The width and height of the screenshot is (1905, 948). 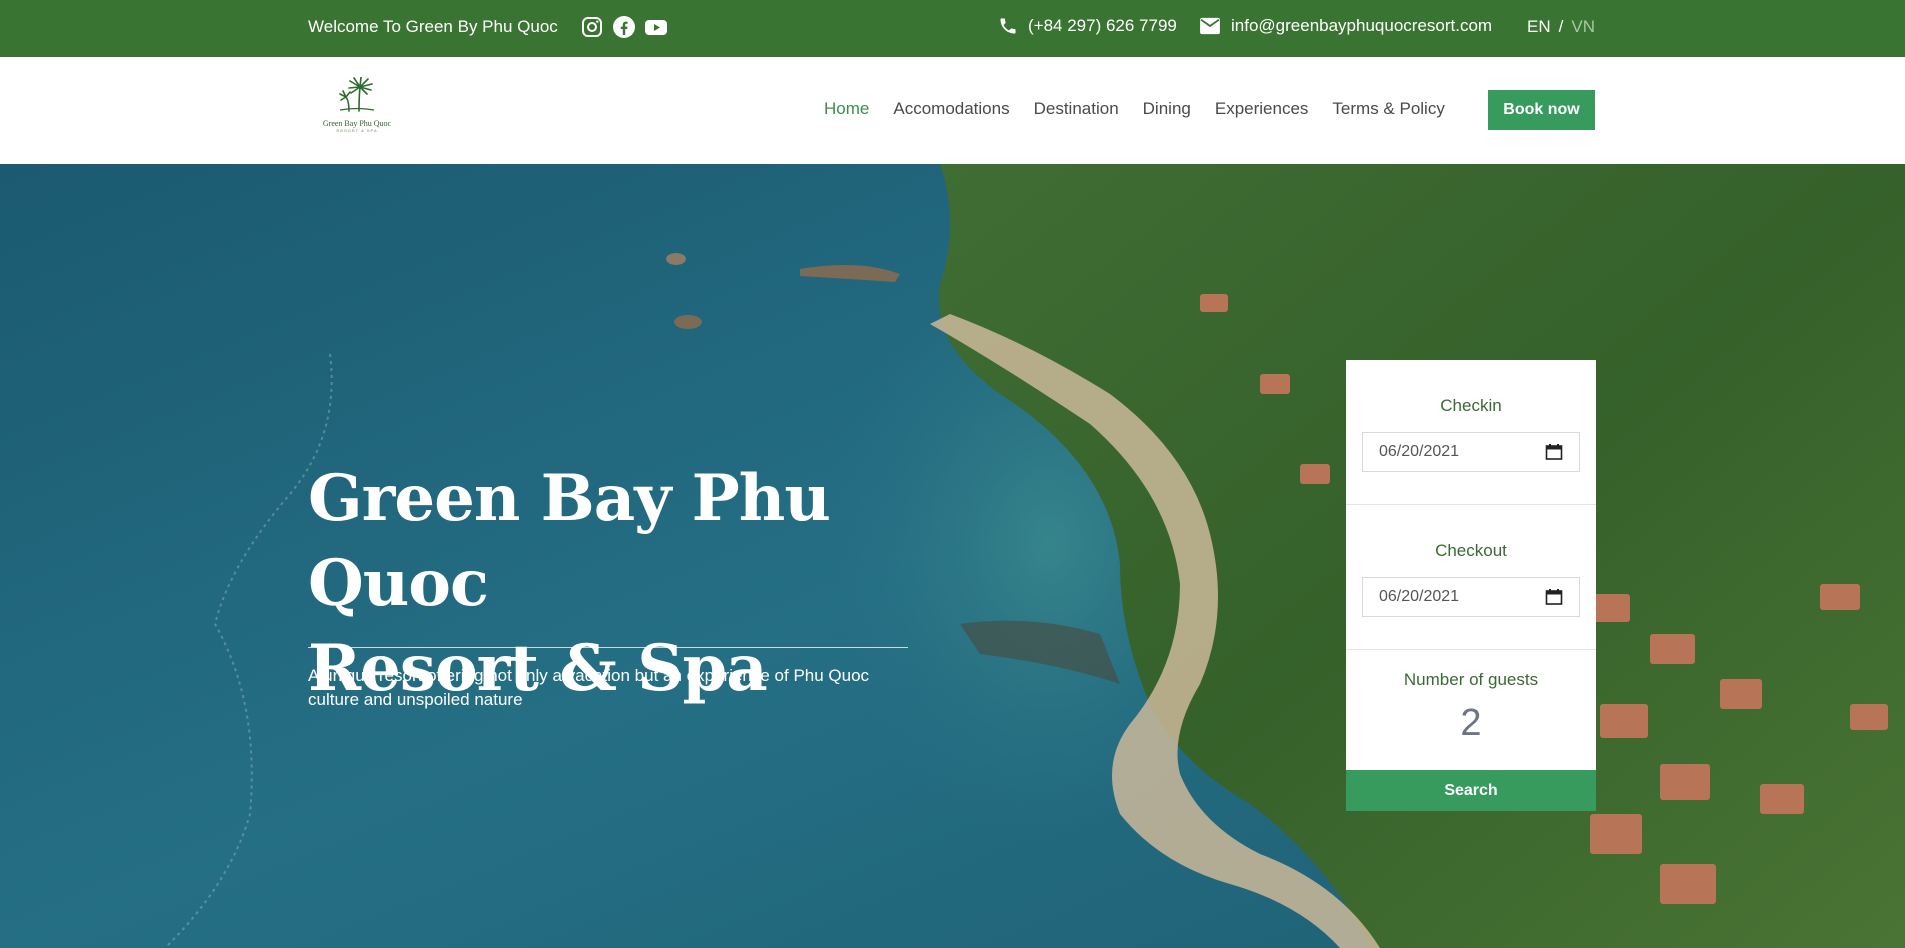 I want to click on email-address: info@greenbayphuquocresort.com, so click(x=1362, y=25).